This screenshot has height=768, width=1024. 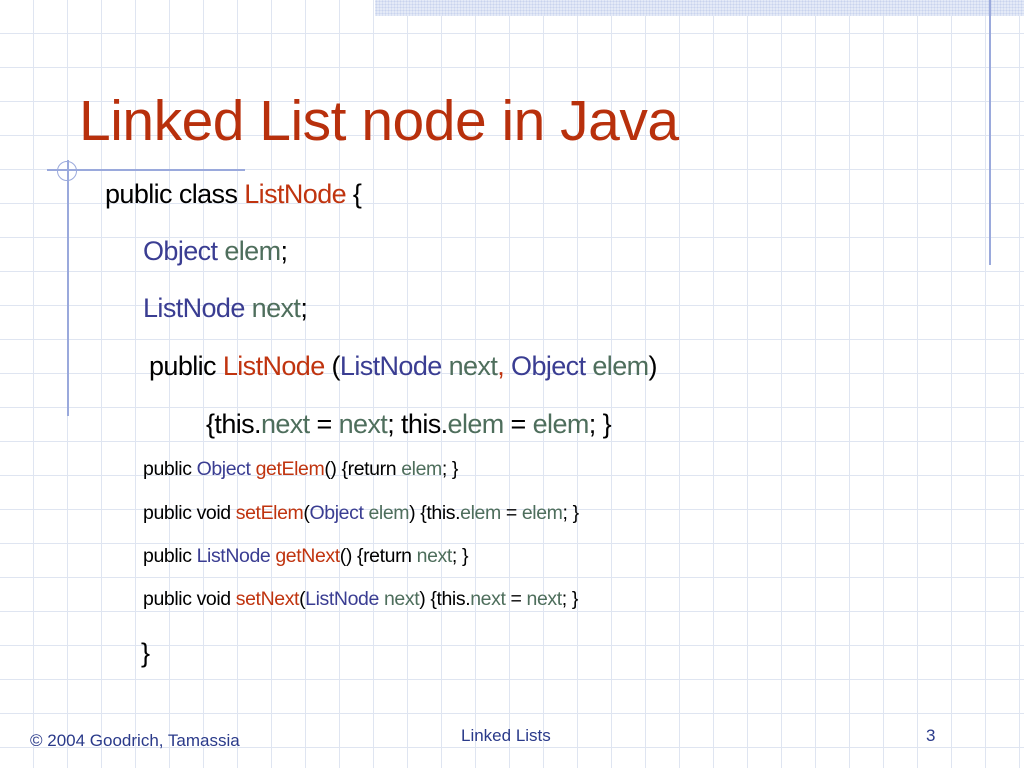 I want to click on code-line: public Object getElem() {return elem; }, so click(x=300, y=469).